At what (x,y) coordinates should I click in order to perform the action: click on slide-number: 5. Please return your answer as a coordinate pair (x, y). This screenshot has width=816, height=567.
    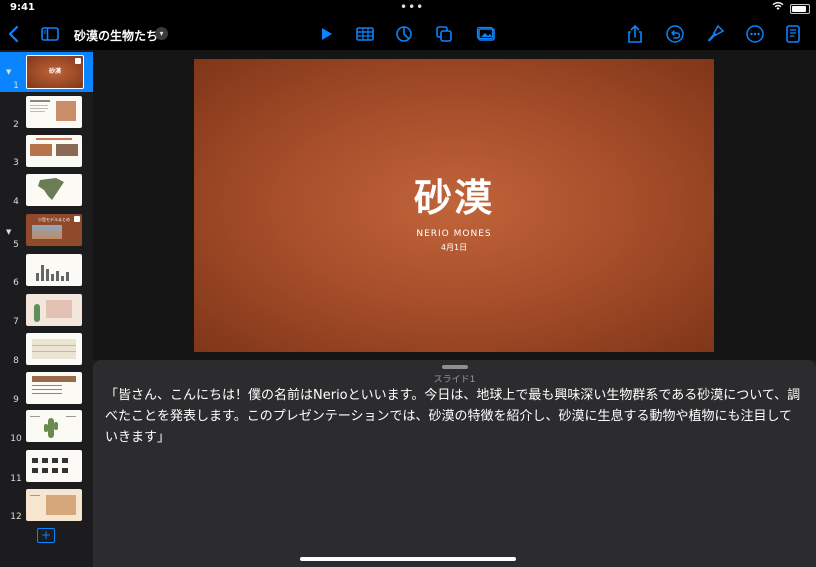
    Looking at the image, I should click on (16, 245).